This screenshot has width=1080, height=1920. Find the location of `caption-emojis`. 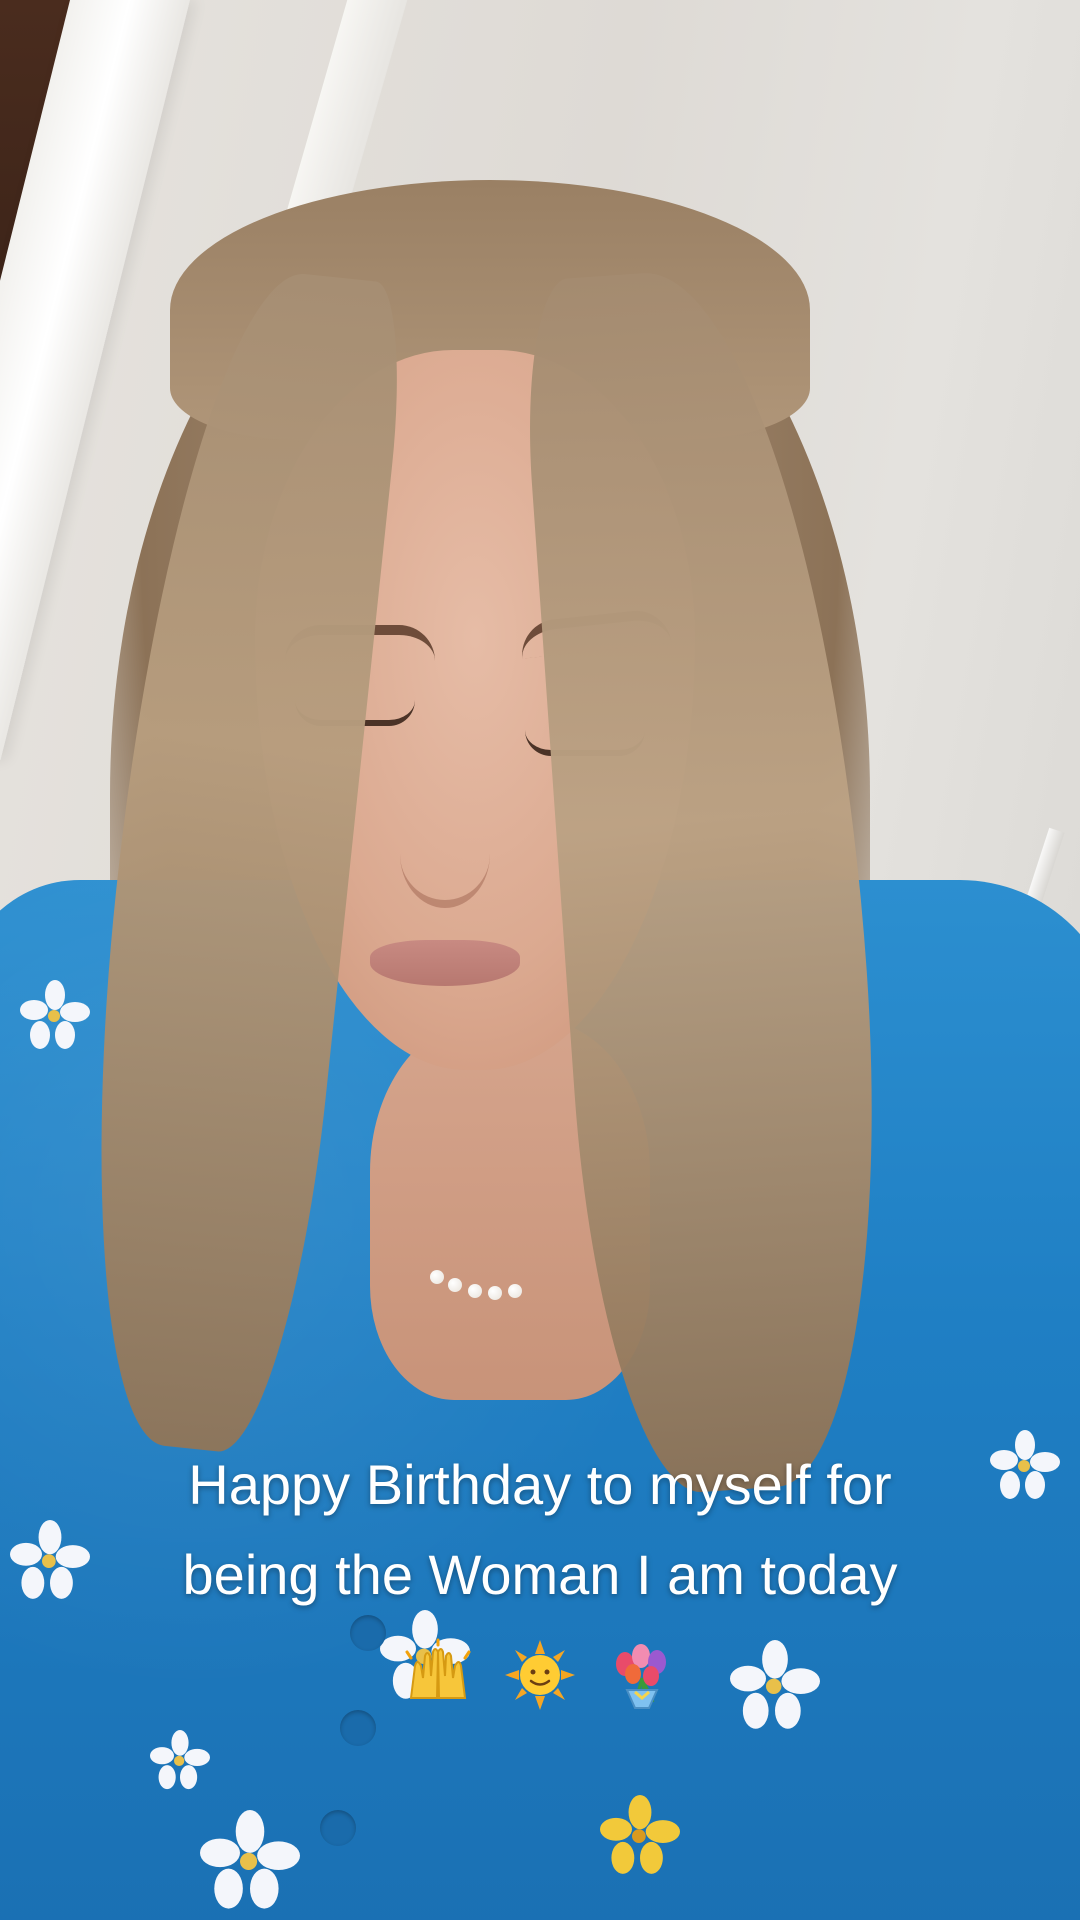

caption-emojis is located at coordinates (540, 1671).